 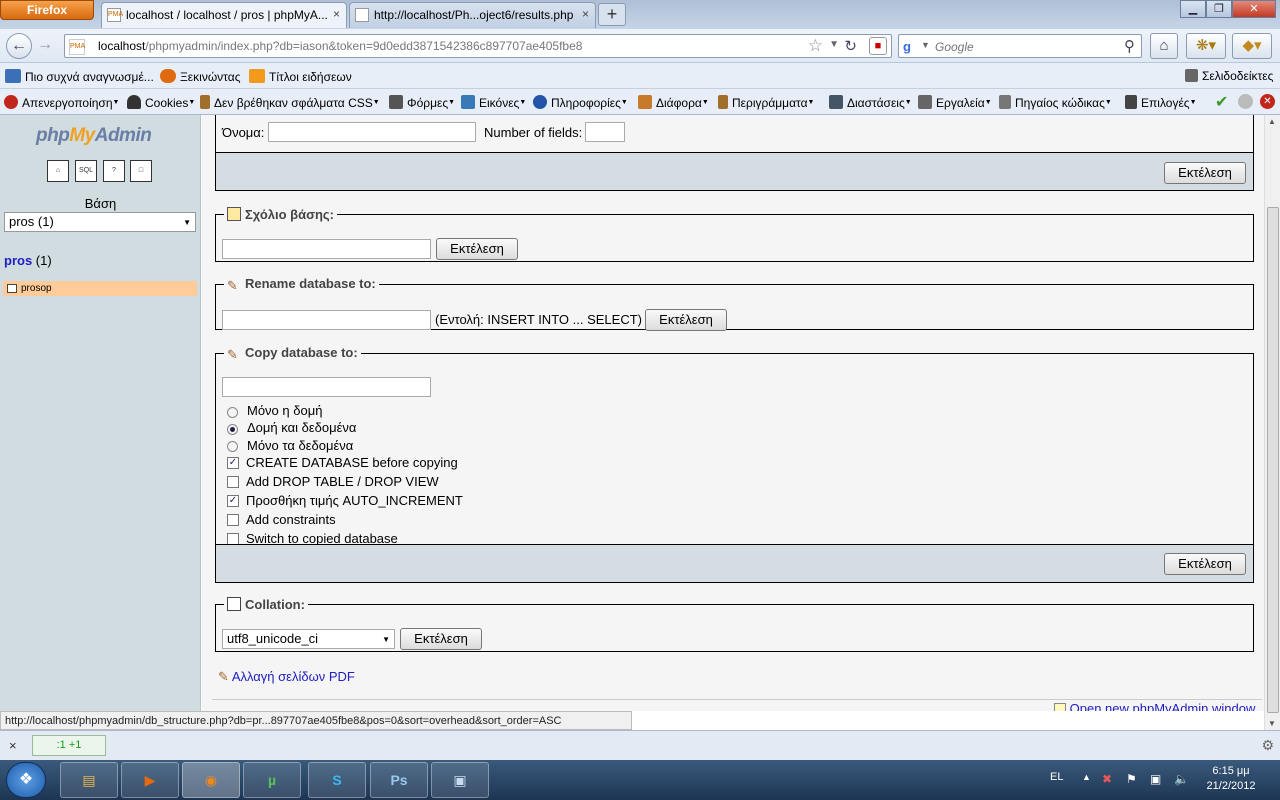 What do you see at coordinates (1193, 9) in the screenshot?
I see `minimize-button: ▁` at bounding box center [1193, 9].